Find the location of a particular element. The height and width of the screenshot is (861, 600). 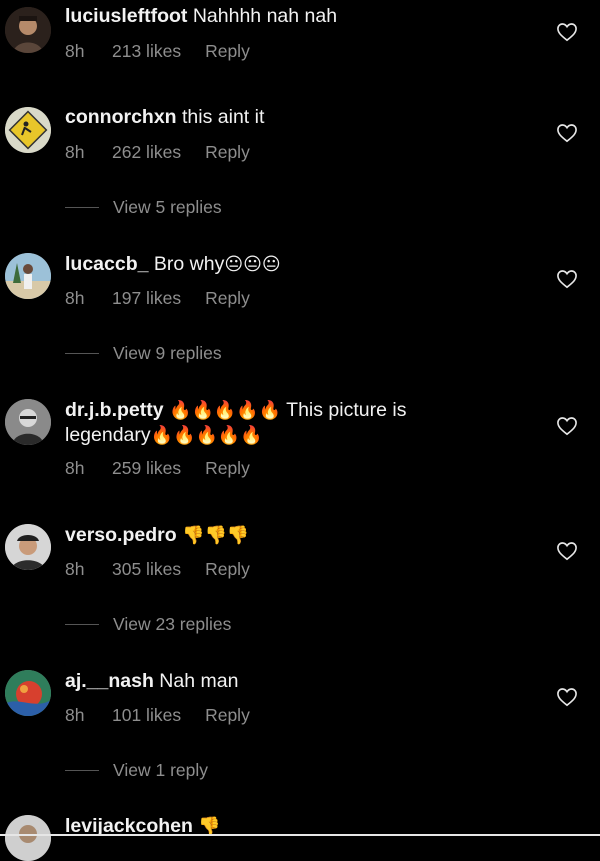

comment-body: Bro why is located at coordinates (186, 264).